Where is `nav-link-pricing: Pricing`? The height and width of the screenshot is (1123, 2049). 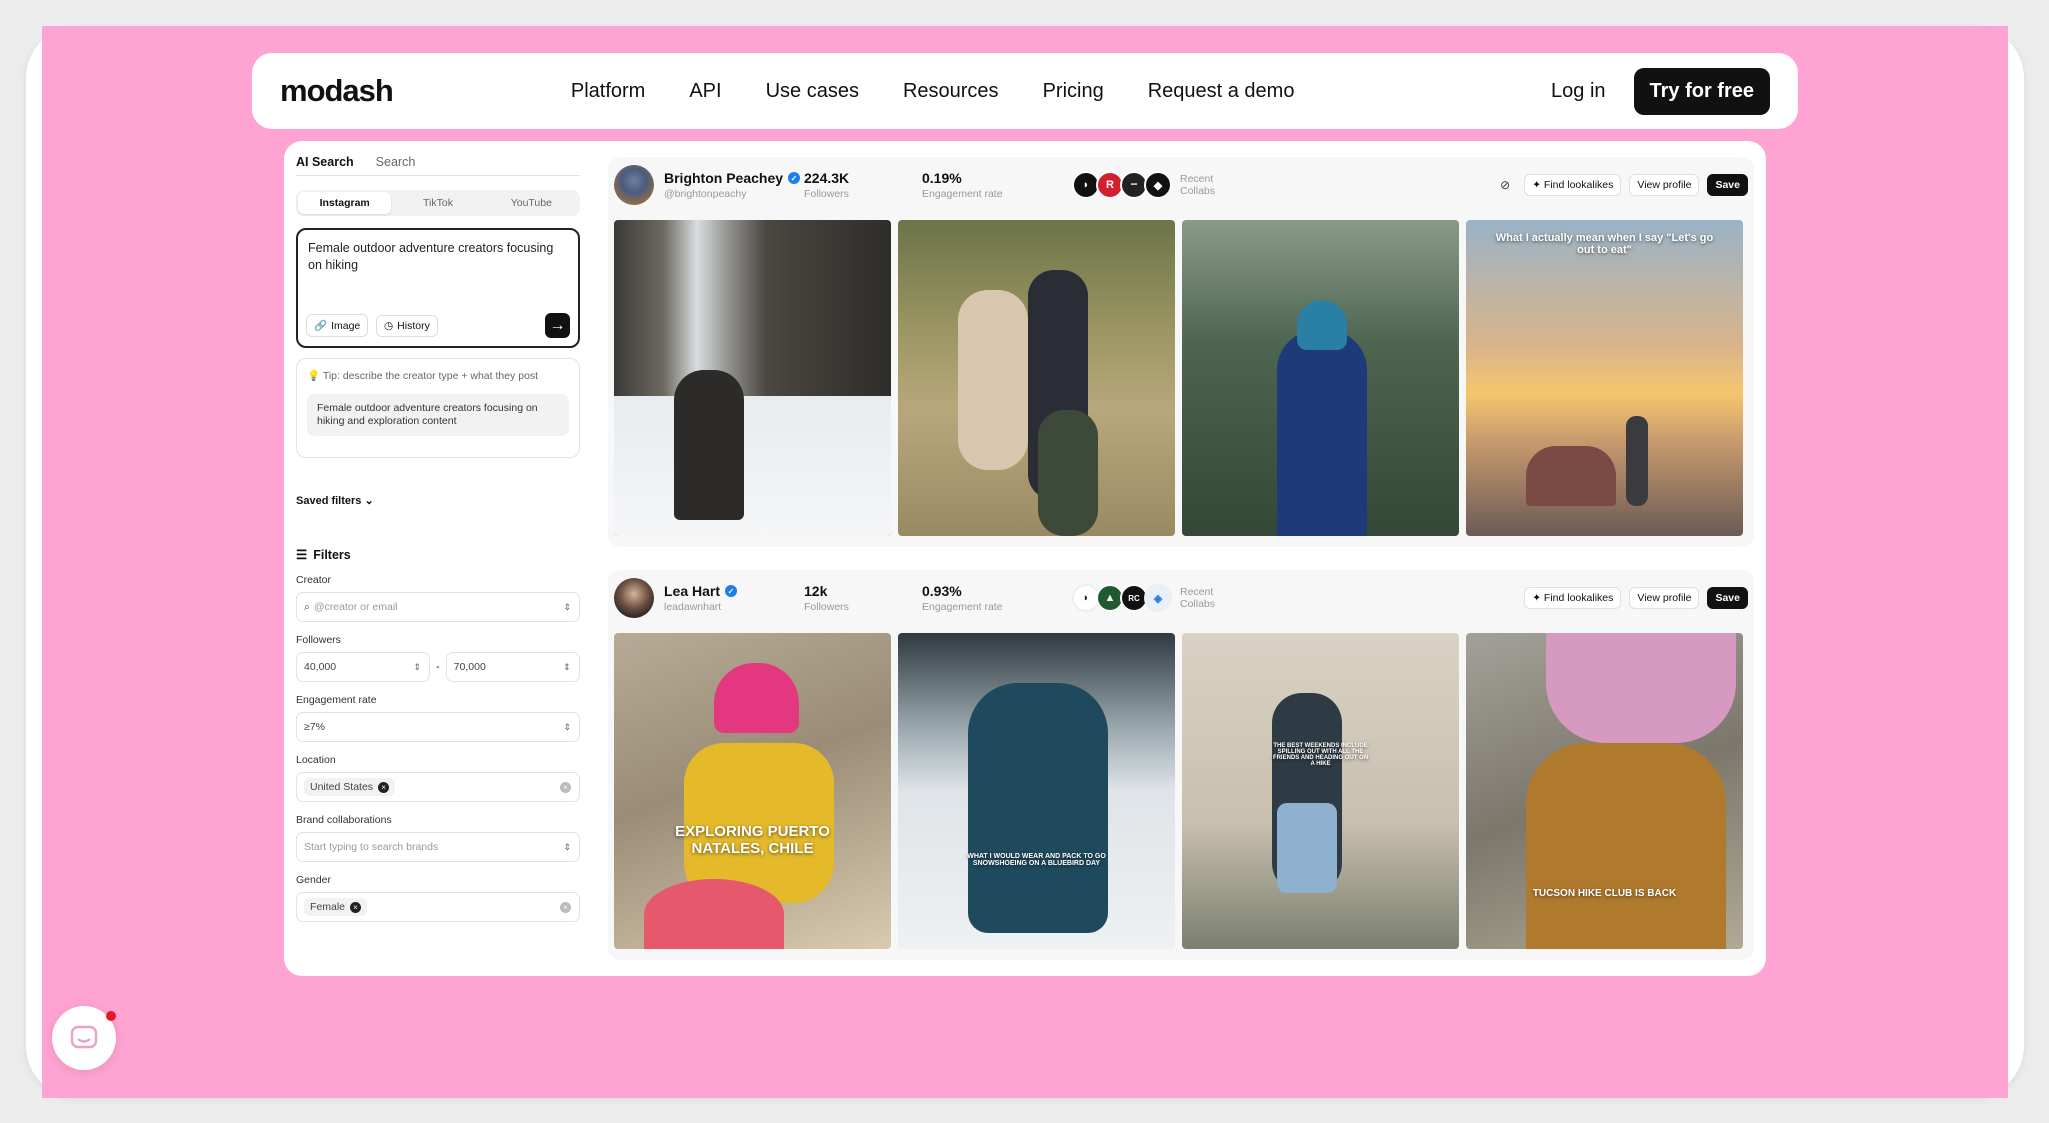 nav-link-pricing: Pricing is located at coordinates (1073, 91).